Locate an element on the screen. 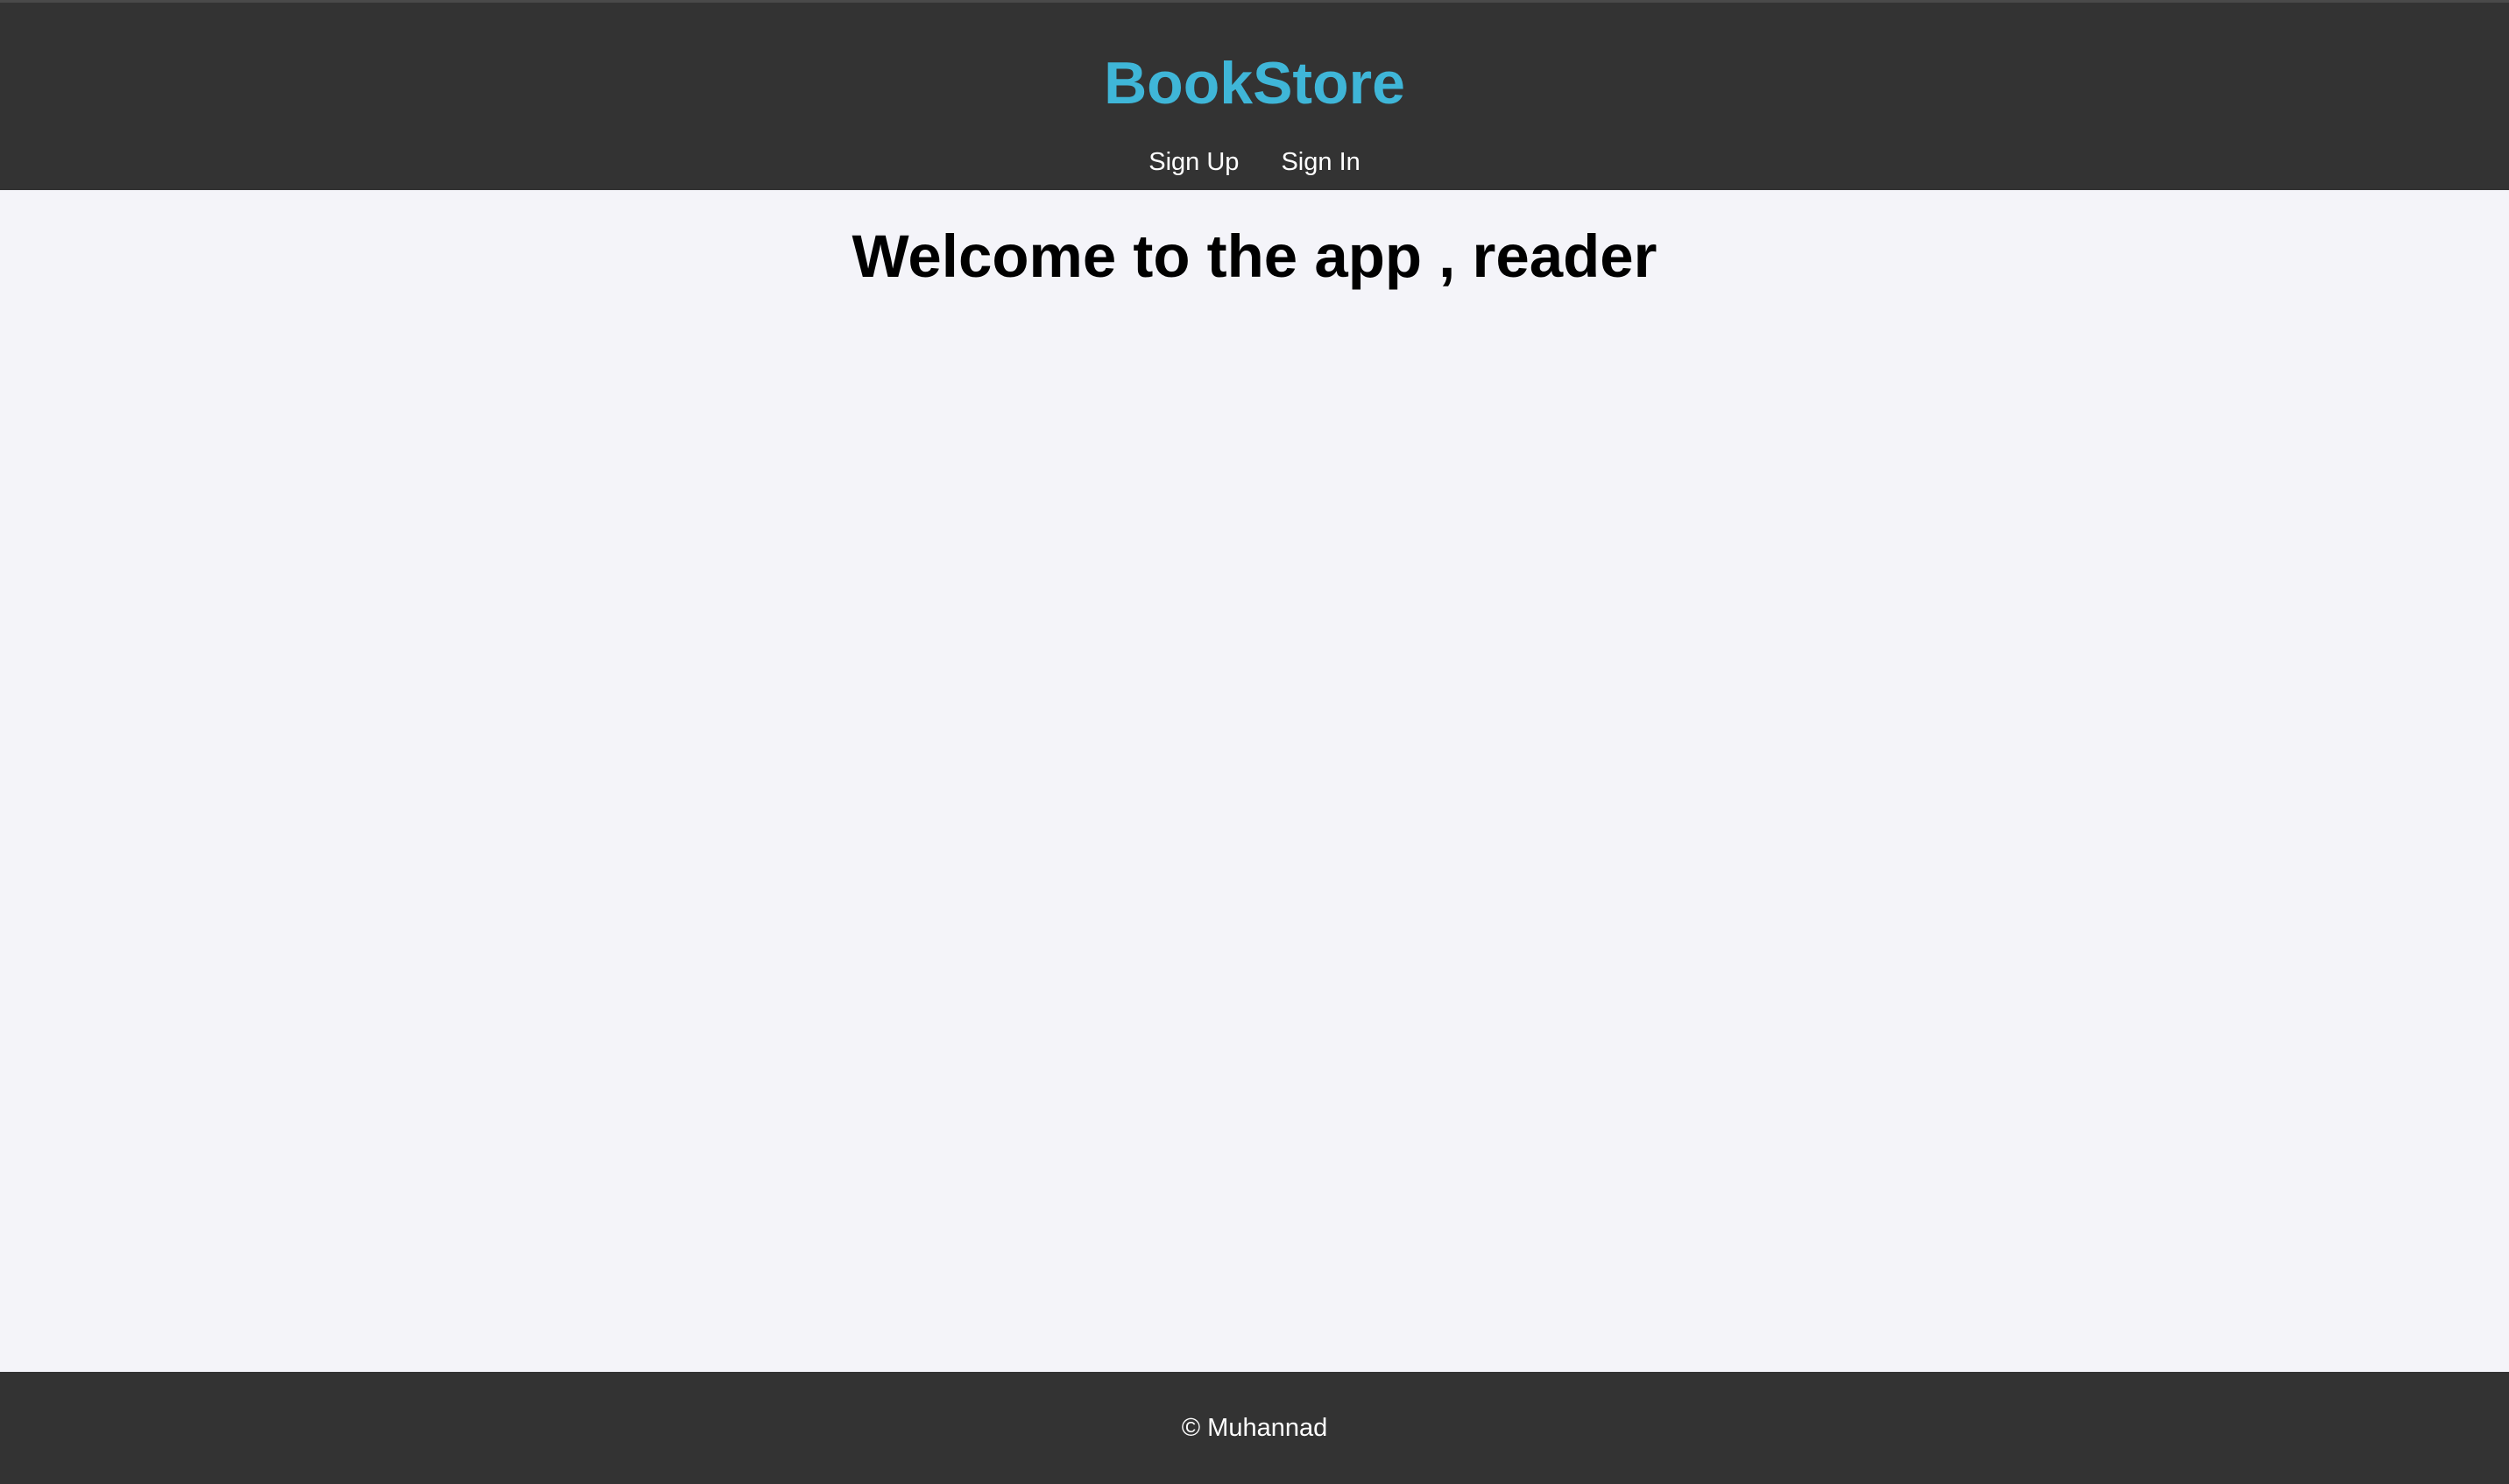  site-footer: © Muhannad is located at coordinates (1254, 1428).